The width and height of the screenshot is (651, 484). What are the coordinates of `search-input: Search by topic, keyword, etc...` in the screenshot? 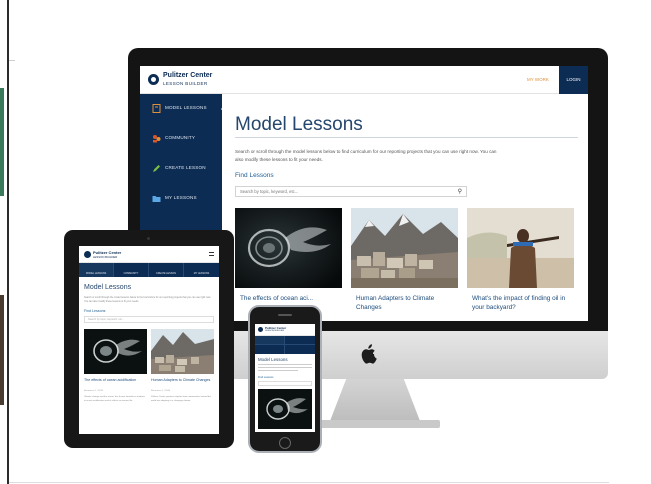 It's located at (149, 319).